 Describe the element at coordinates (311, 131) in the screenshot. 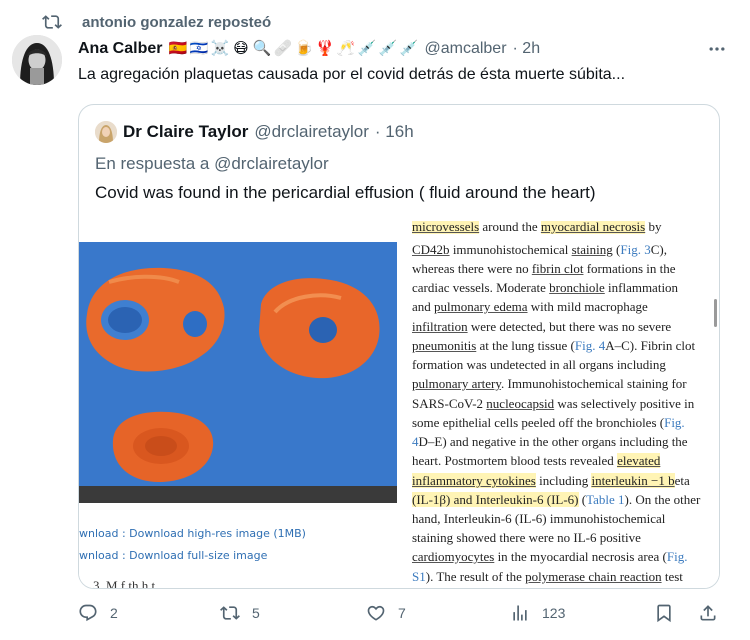

I see `quote-author-handle: @drclairetaylor` at that location.